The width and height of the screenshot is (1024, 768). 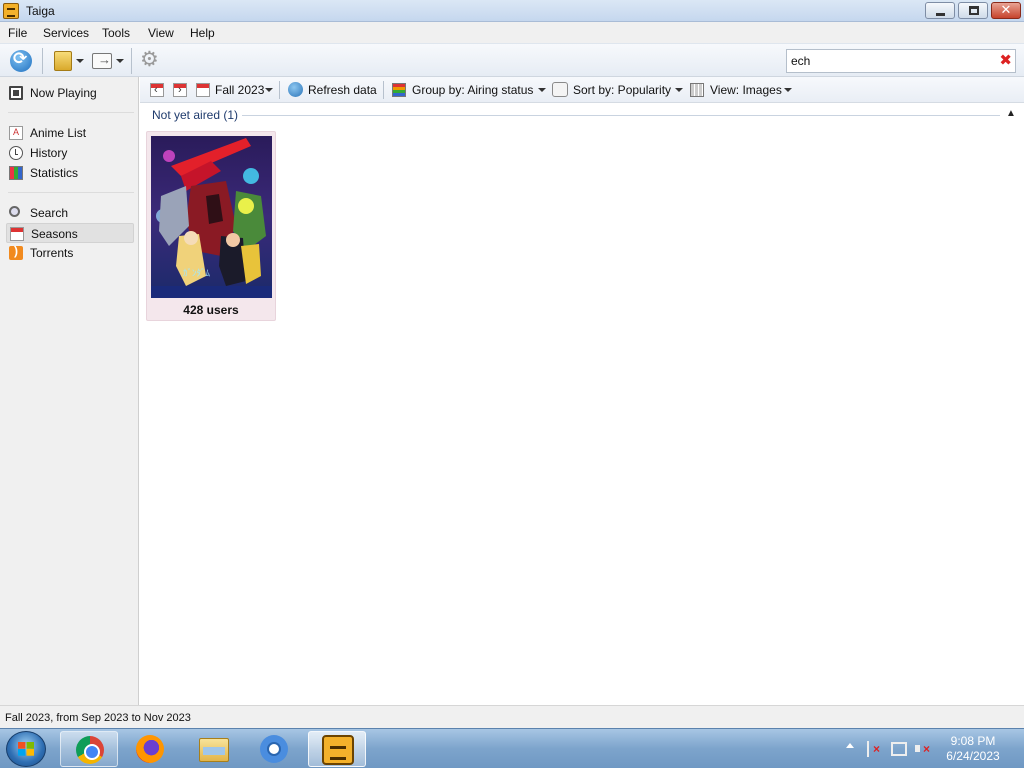 I want to click on view-dropdown: View: Images, so click(x=746, y=90).